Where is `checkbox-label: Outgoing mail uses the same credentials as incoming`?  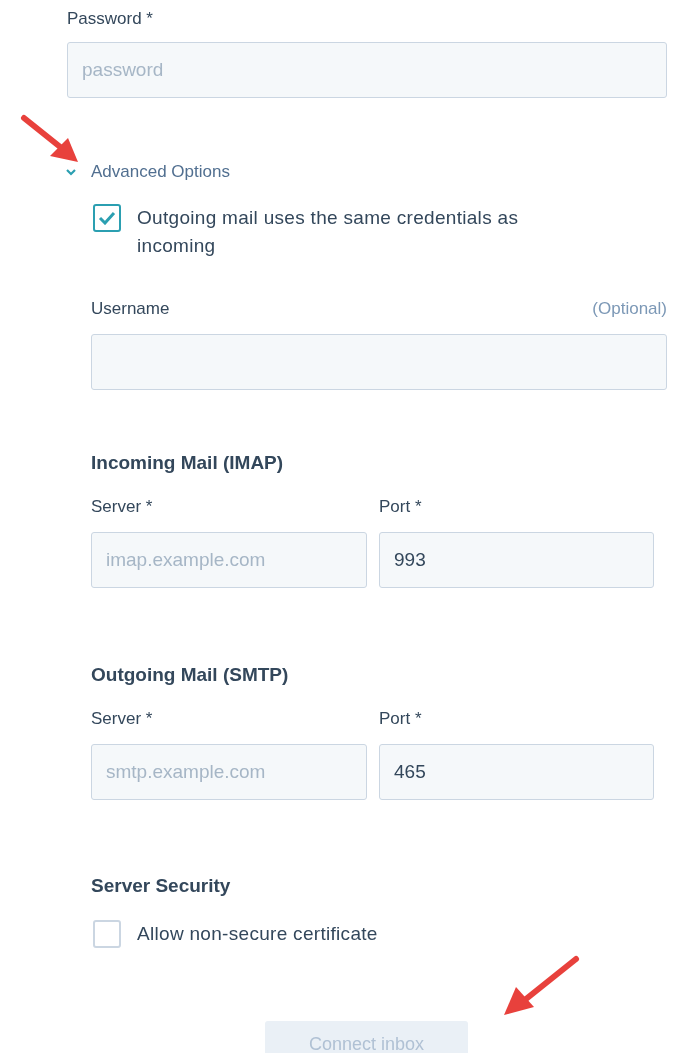
checkbox-label: Outgoing mail uses the same credentials as incoming is located at coordinates (328, 232).